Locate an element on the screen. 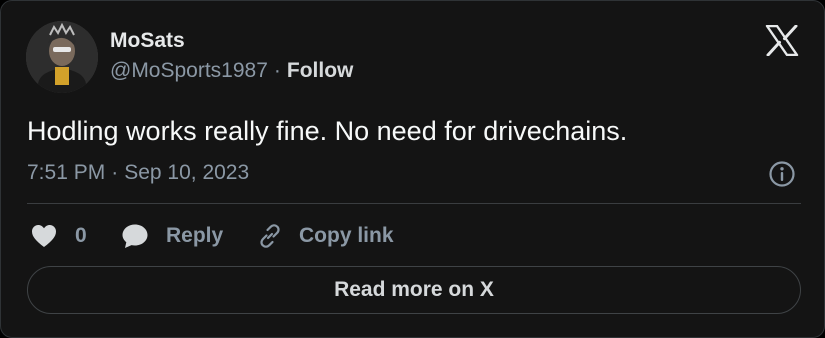 This screenshot has height=338, width=825. info-icon is located at coordinates (782, 174).